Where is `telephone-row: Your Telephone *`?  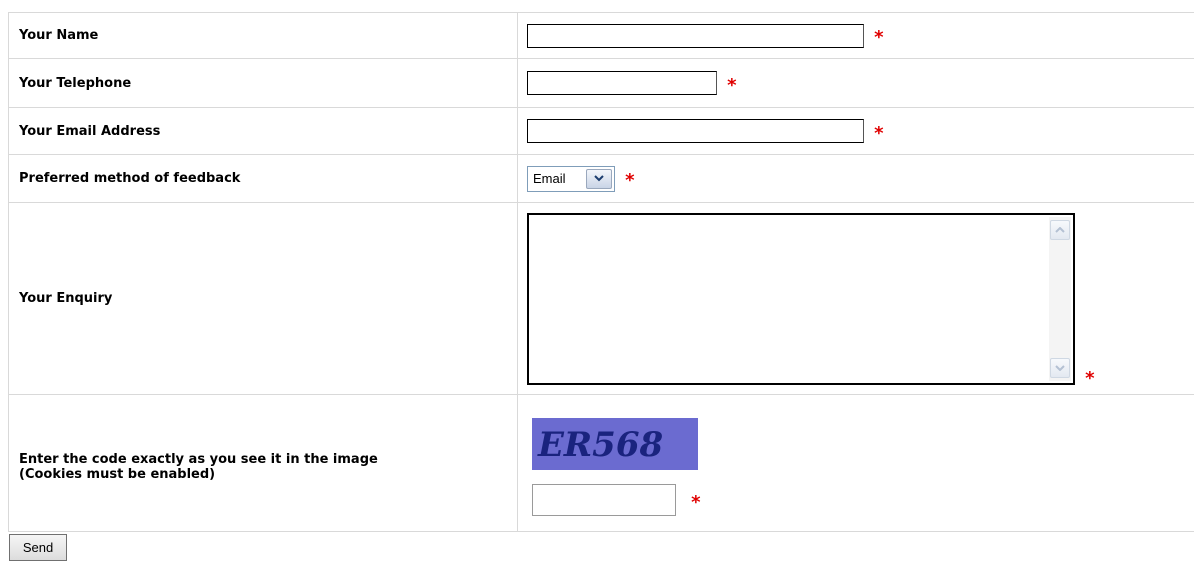 telephone-row: Your Telephone * is located at coordinates (601, 83).